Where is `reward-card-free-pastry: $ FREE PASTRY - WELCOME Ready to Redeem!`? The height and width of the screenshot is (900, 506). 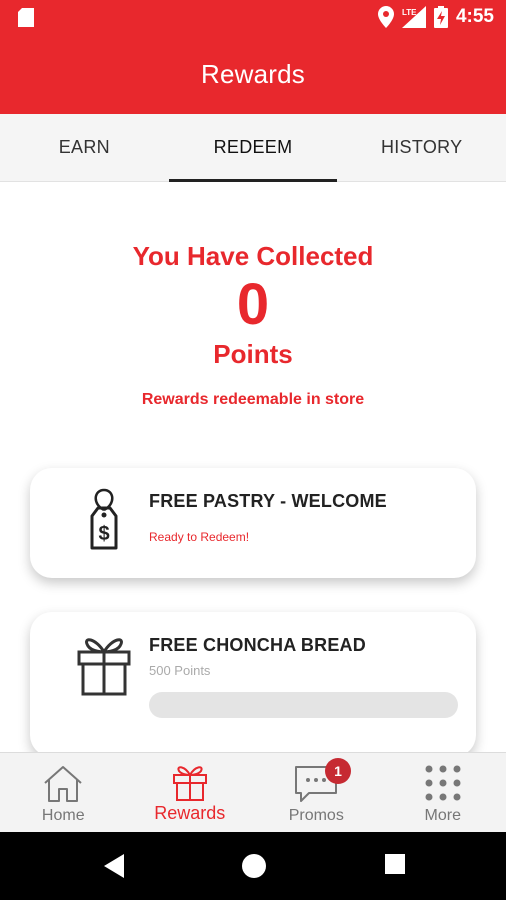
reward-card-free-pastry: $ FREE PASTRY - WELCOME Ready to Redeem! is located at coordinates (253, 523).